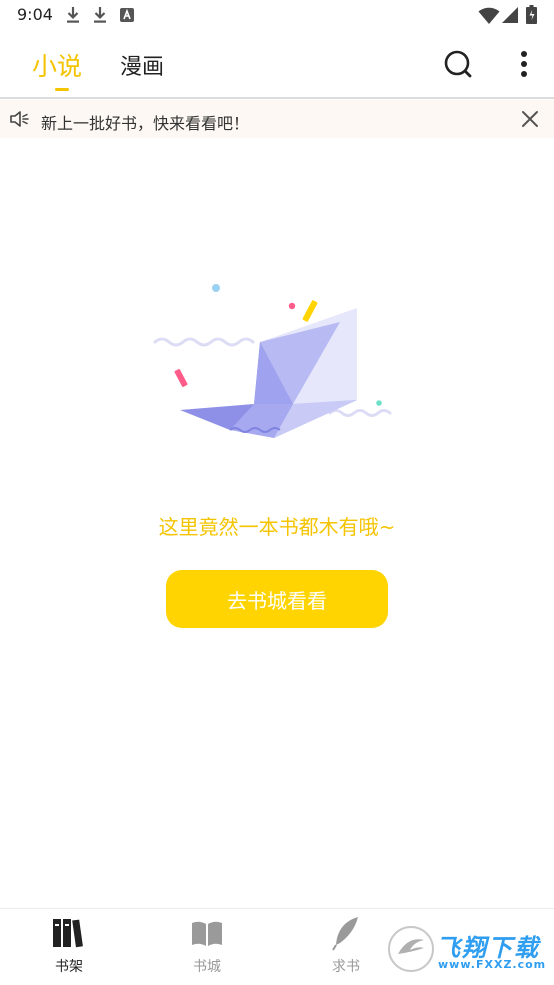 Image resolution: width=554 pixels, height=985 pixels. I want to click on paper-boat-illustration, so click(272, 361).